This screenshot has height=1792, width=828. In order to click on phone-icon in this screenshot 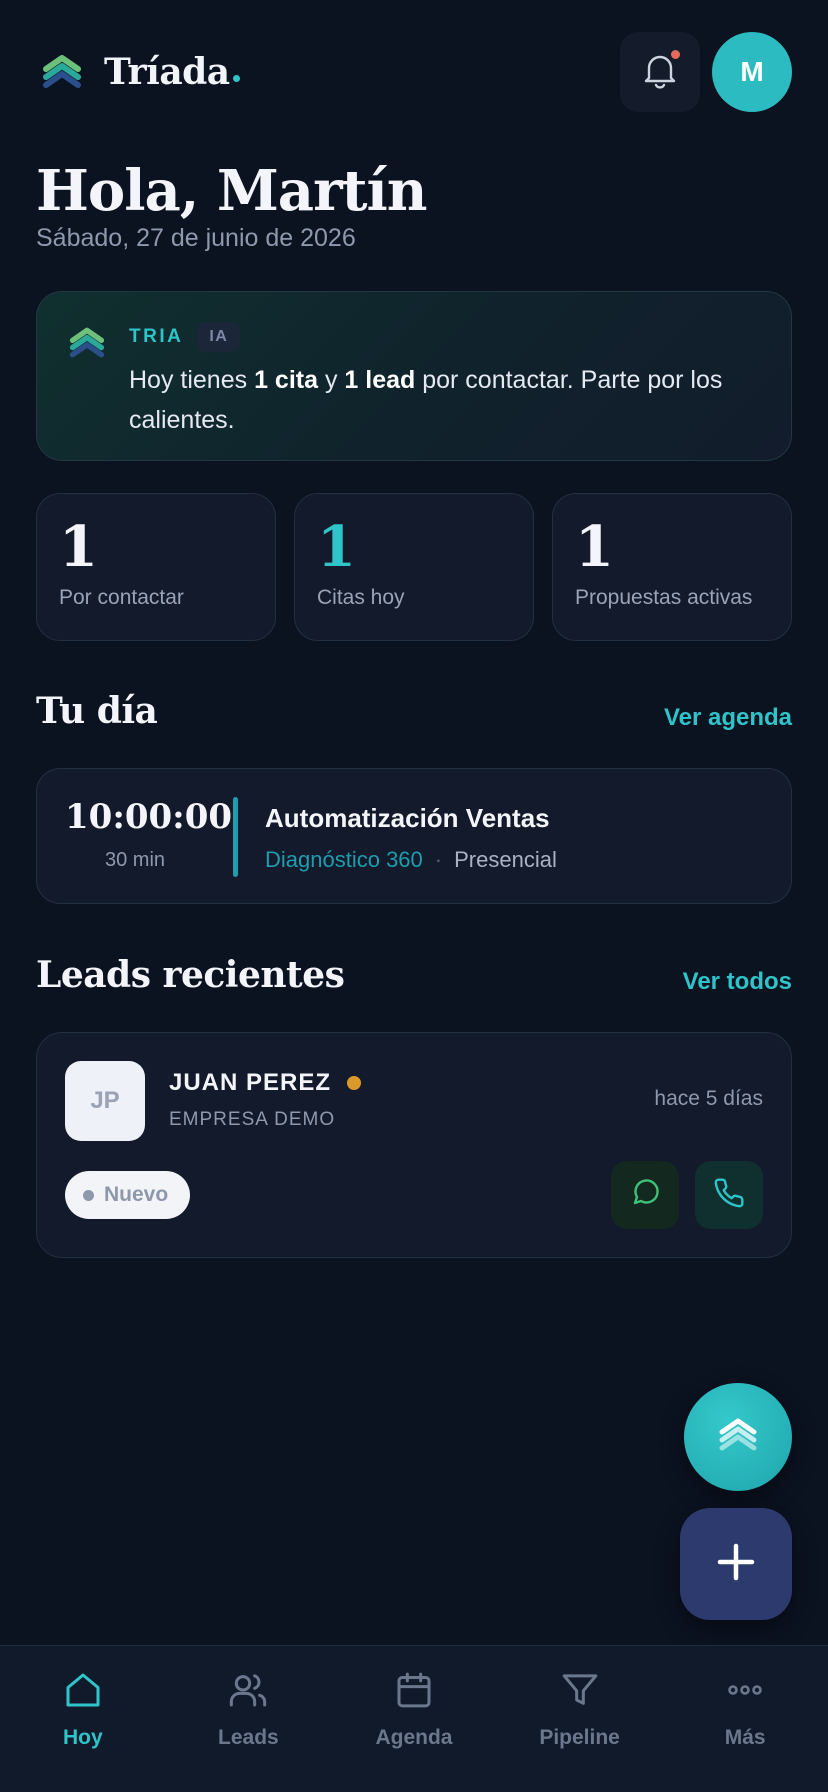, I will do `click(729, 1195)`.